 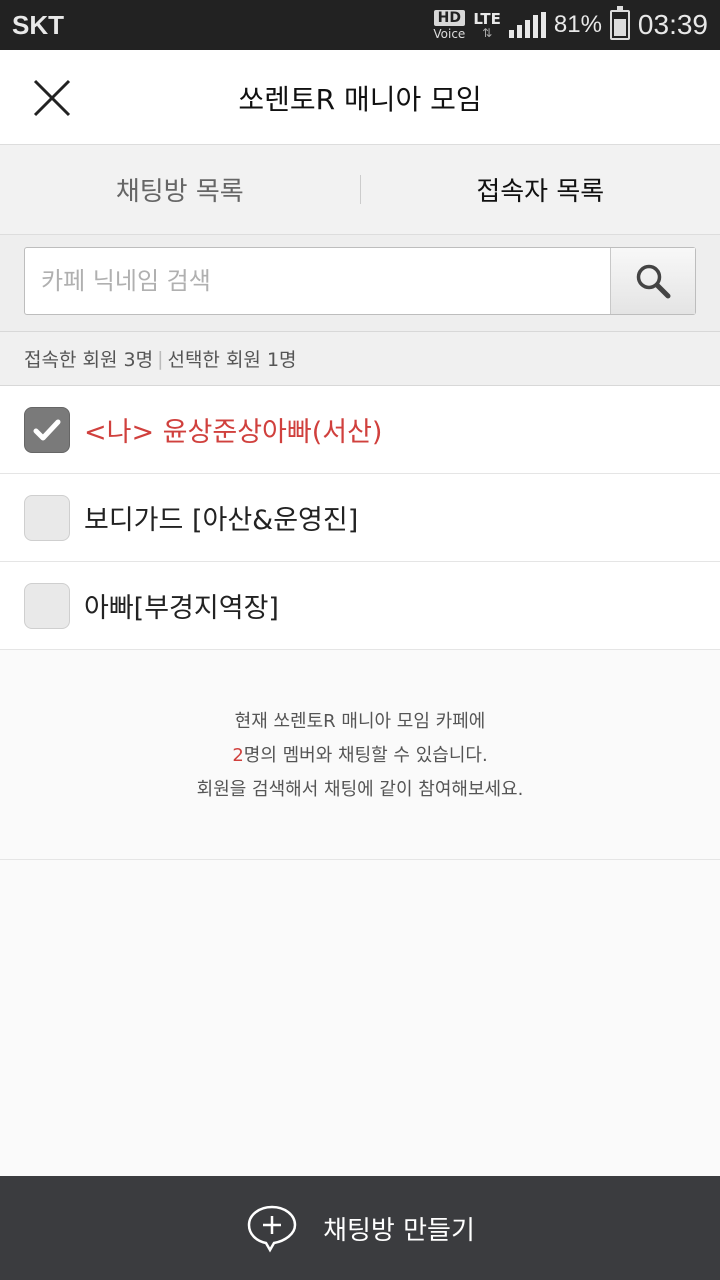 What do you see at coordinates (233, 432) in the screenshot?
I see `member-name: <나> 윤상준상아빠(서산)` at bounding box center [233, 432].